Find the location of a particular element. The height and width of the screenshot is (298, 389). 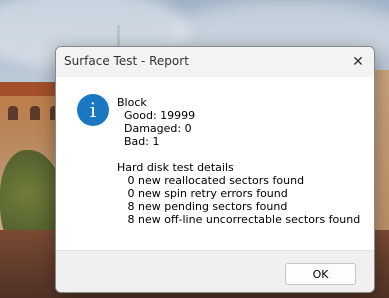

message-line: Bad: 1 is located at coordinates (138, 141).